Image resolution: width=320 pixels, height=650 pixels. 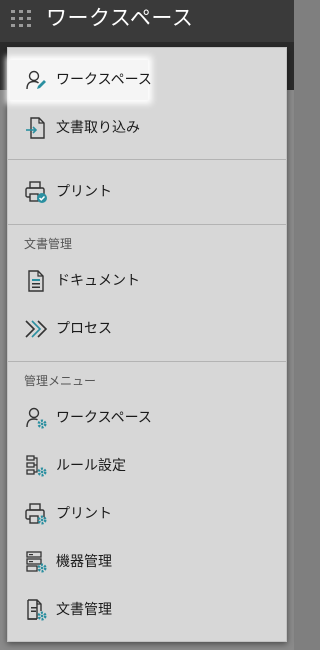 I want to click on menu-item-label: 文書管理, so click(x=84, y=610).